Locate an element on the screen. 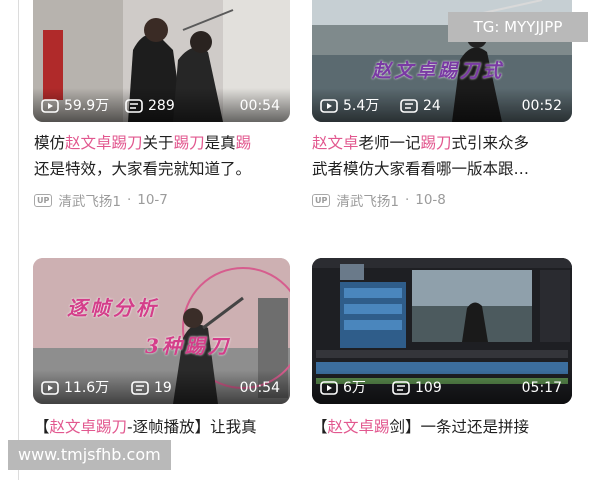 The width and height of the screenshot is (600, 480). video-duration: 00:52 is located at coordinates (541, 106).